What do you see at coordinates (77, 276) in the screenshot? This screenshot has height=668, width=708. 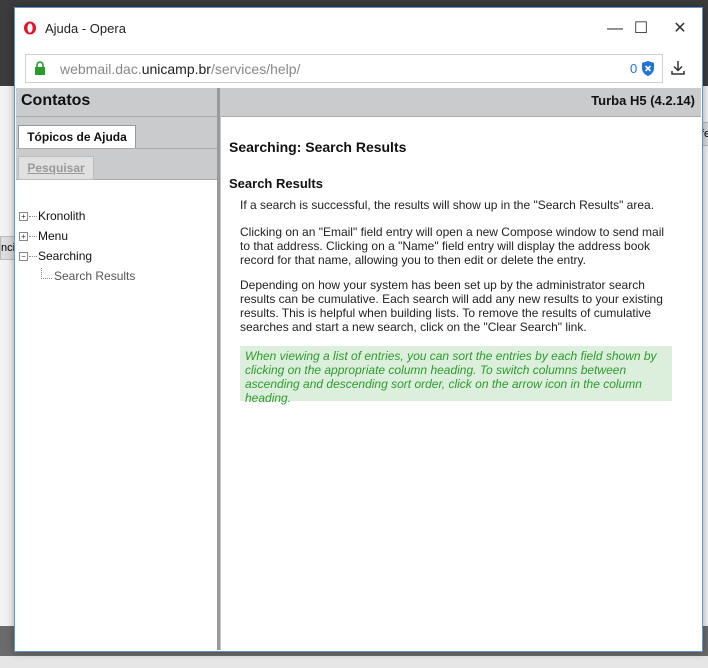 I see `tree-item-search-results: Search Results` at bounding box center [77, 276].